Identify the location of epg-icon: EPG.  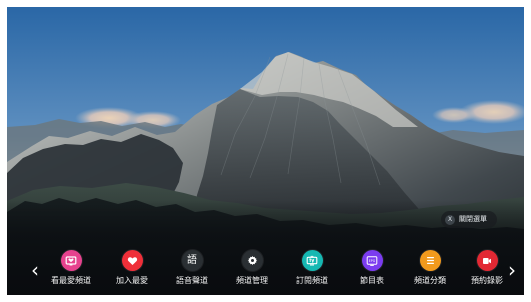
(372, 260).